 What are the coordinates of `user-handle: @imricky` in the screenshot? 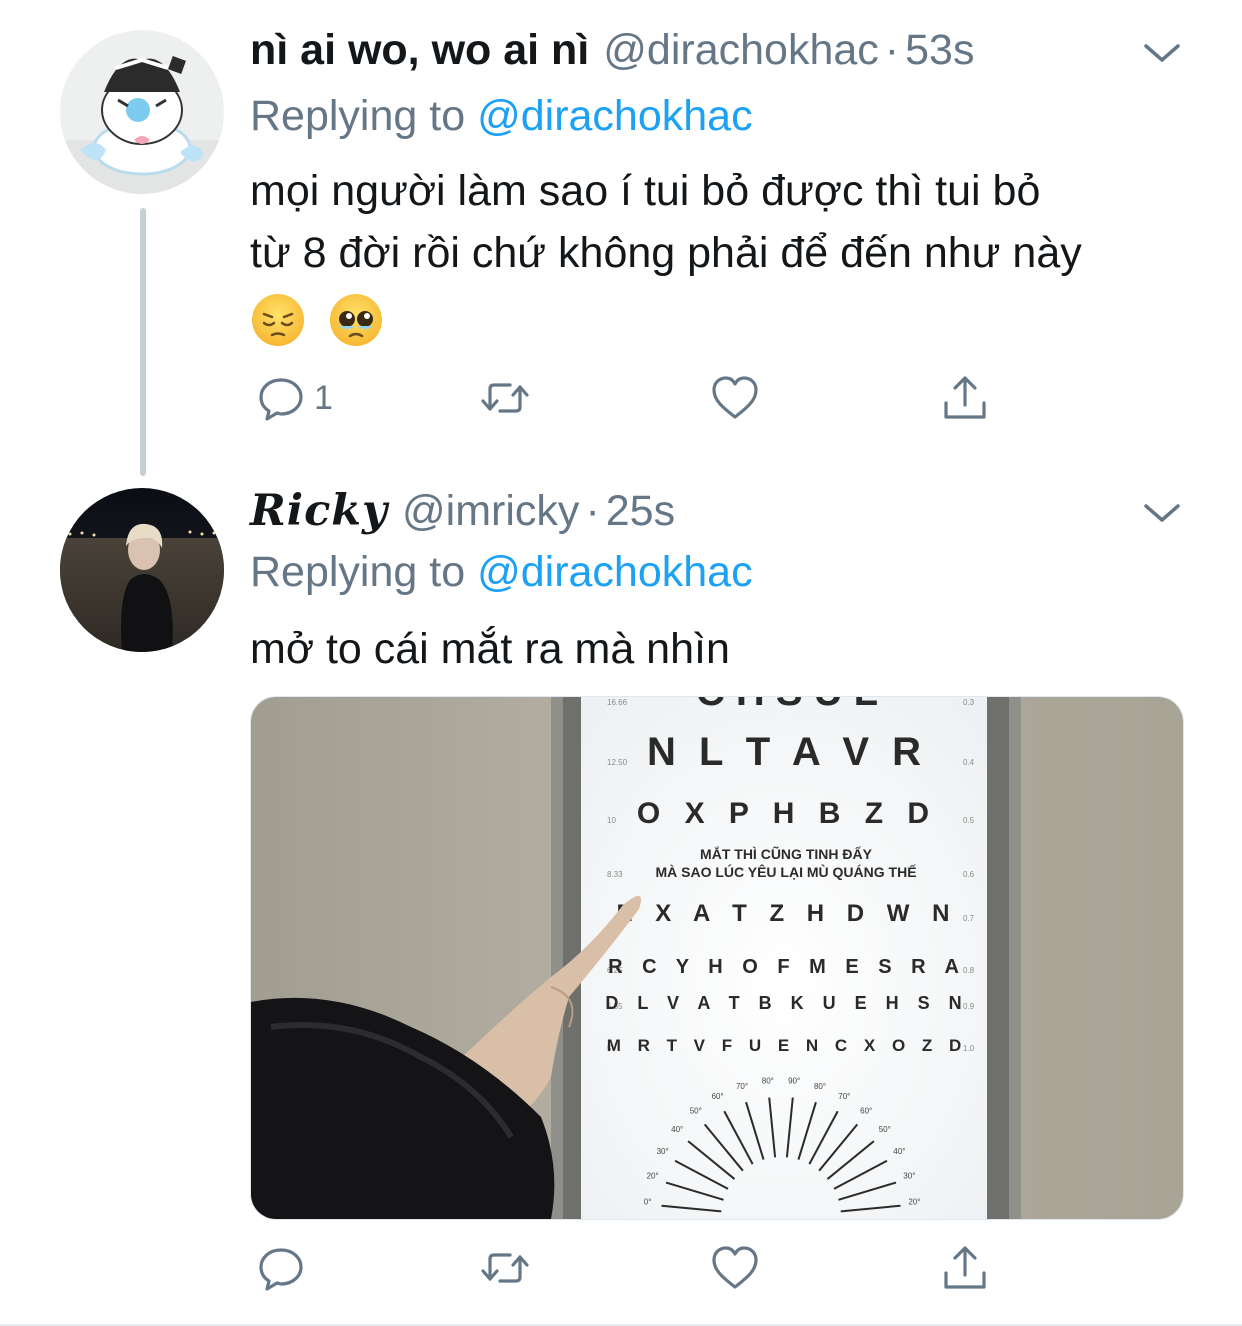 It's located at (490, 511).